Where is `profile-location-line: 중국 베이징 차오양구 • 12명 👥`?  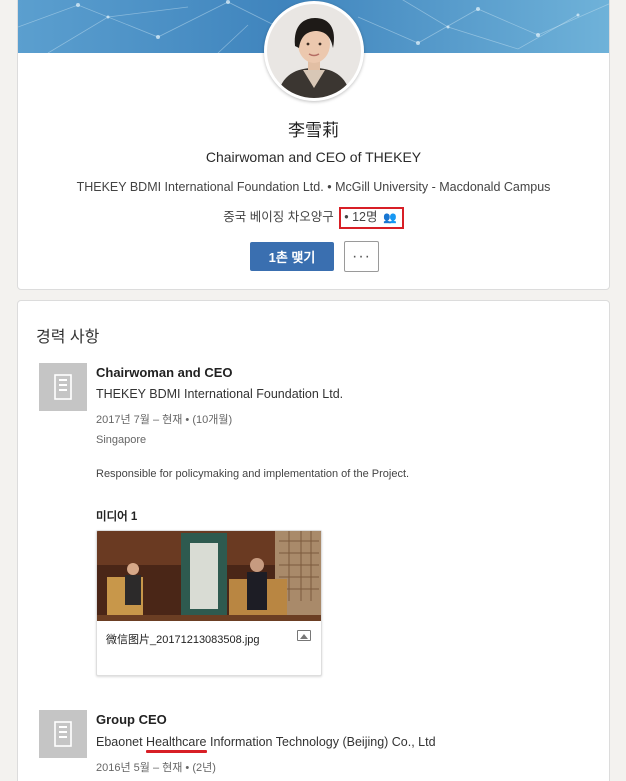 profile-location-line: 중국 베이징 차오양구 • 12명 👥 is located at coordinates (313, 217).